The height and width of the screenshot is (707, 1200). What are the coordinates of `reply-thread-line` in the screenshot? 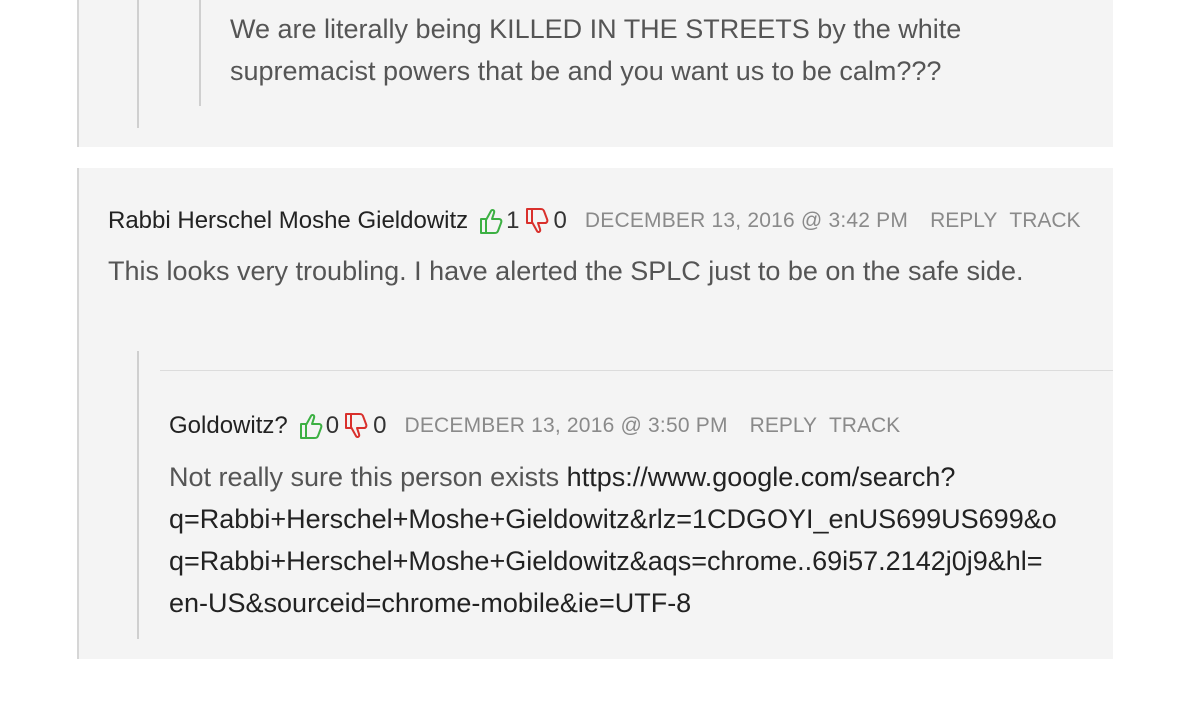 It's located at (138, 495).